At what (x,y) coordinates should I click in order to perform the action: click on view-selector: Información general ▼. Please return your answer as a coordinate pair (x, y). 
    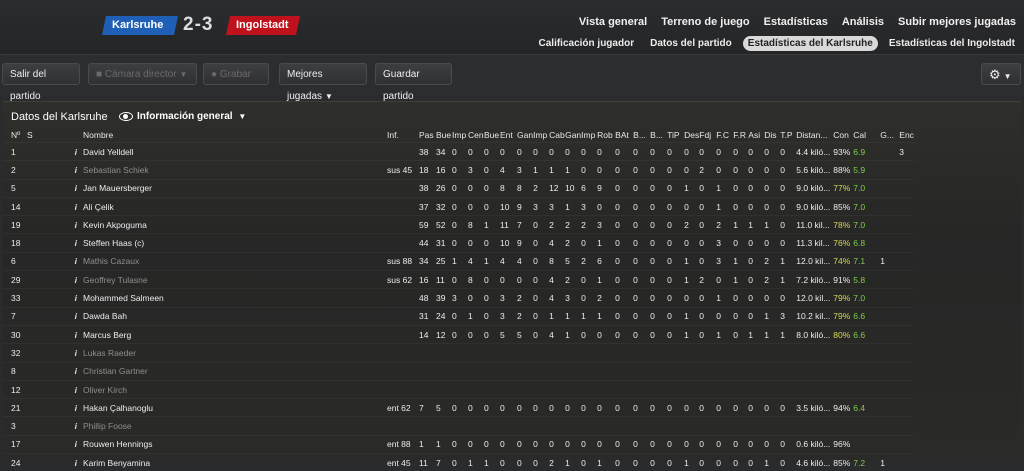
    Looking at the image, I should click on (182, 116).